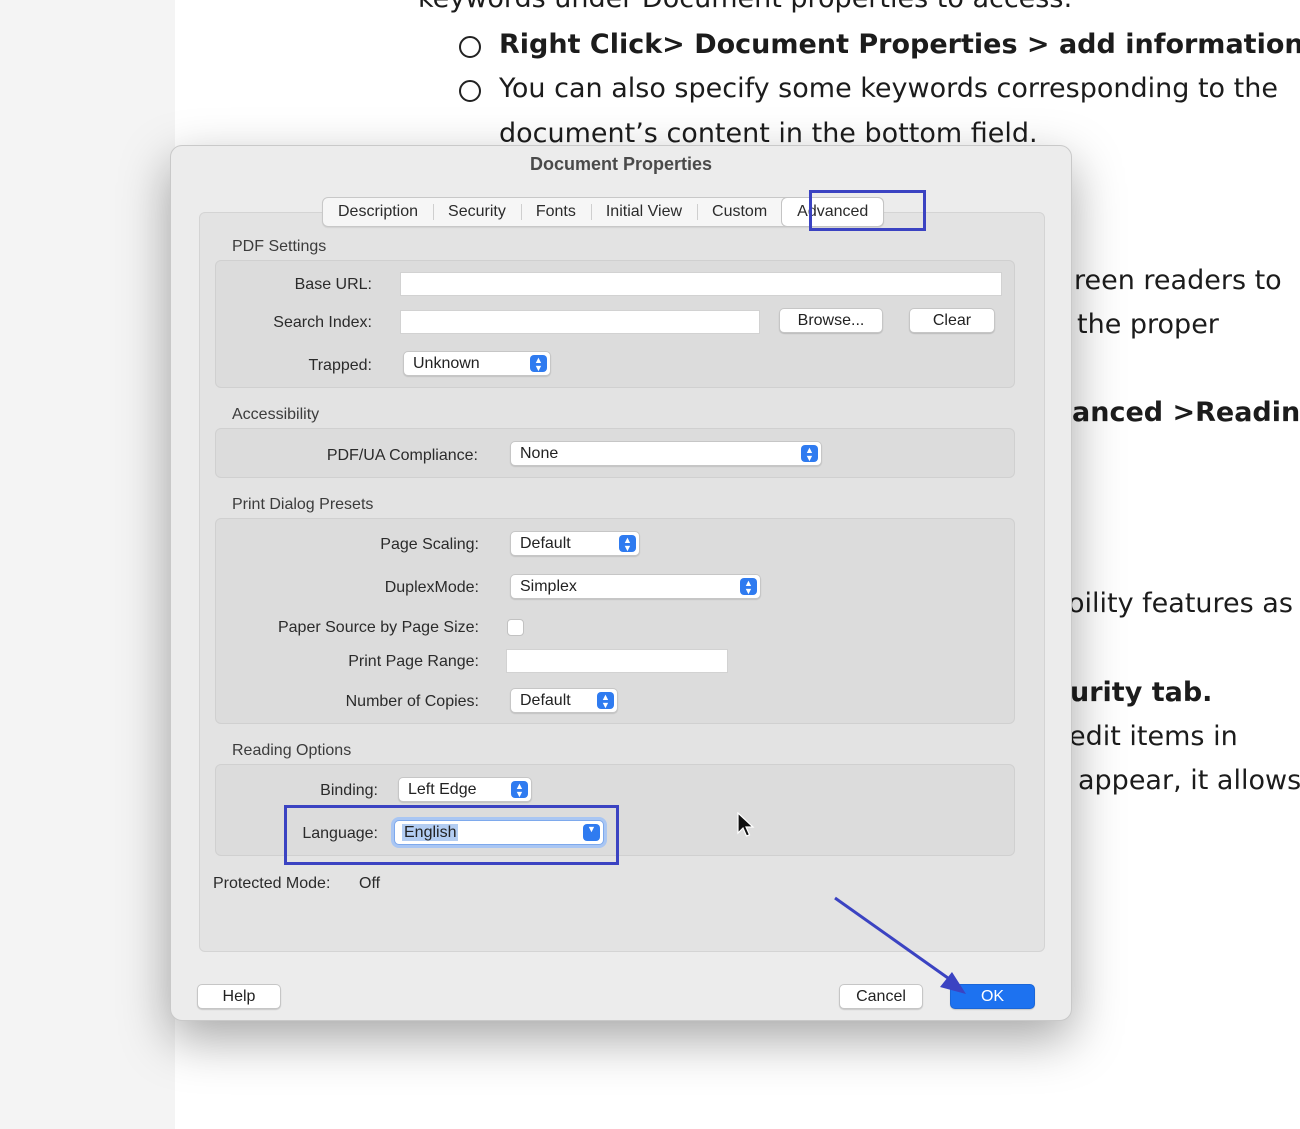 The height and width of the screenshot is (1129, 1300). Describe the element at coordinates (276, 414) in the screenshot. I see `section-accessibility: Accessibility` at that location.